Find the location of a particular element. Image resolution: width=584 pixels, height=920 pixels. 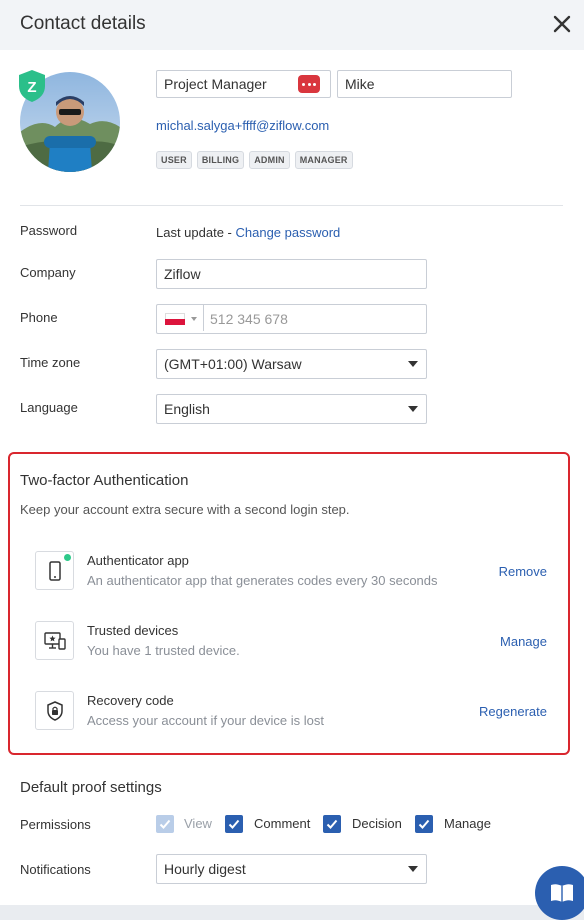

company-value: Ziflow is located at coordinates (182, 274).